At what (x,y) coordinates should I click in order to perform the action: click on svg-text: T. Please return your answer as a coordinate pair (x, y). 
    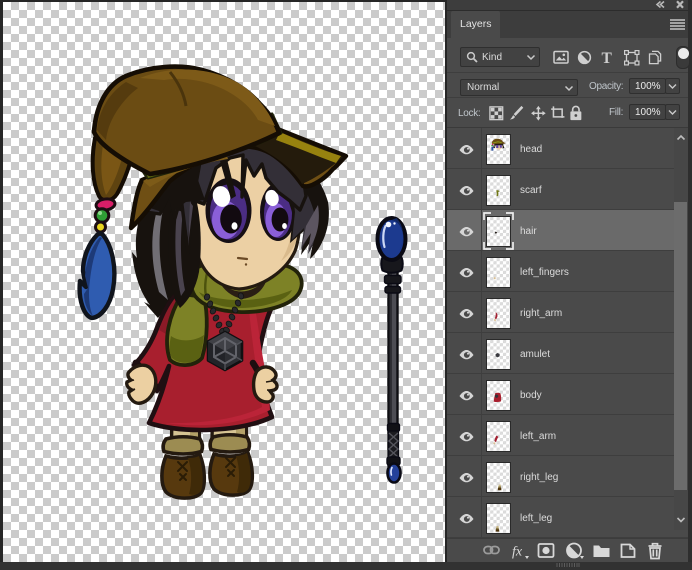
    Looking at the image, I should click on (607, 58).